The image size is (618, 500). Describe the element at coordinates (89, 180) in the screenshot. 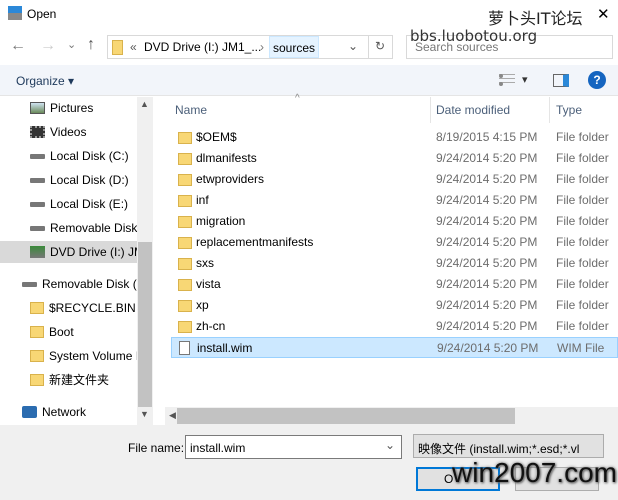

I see `sidebar-item-label: Local Disk (D:)` at that location.